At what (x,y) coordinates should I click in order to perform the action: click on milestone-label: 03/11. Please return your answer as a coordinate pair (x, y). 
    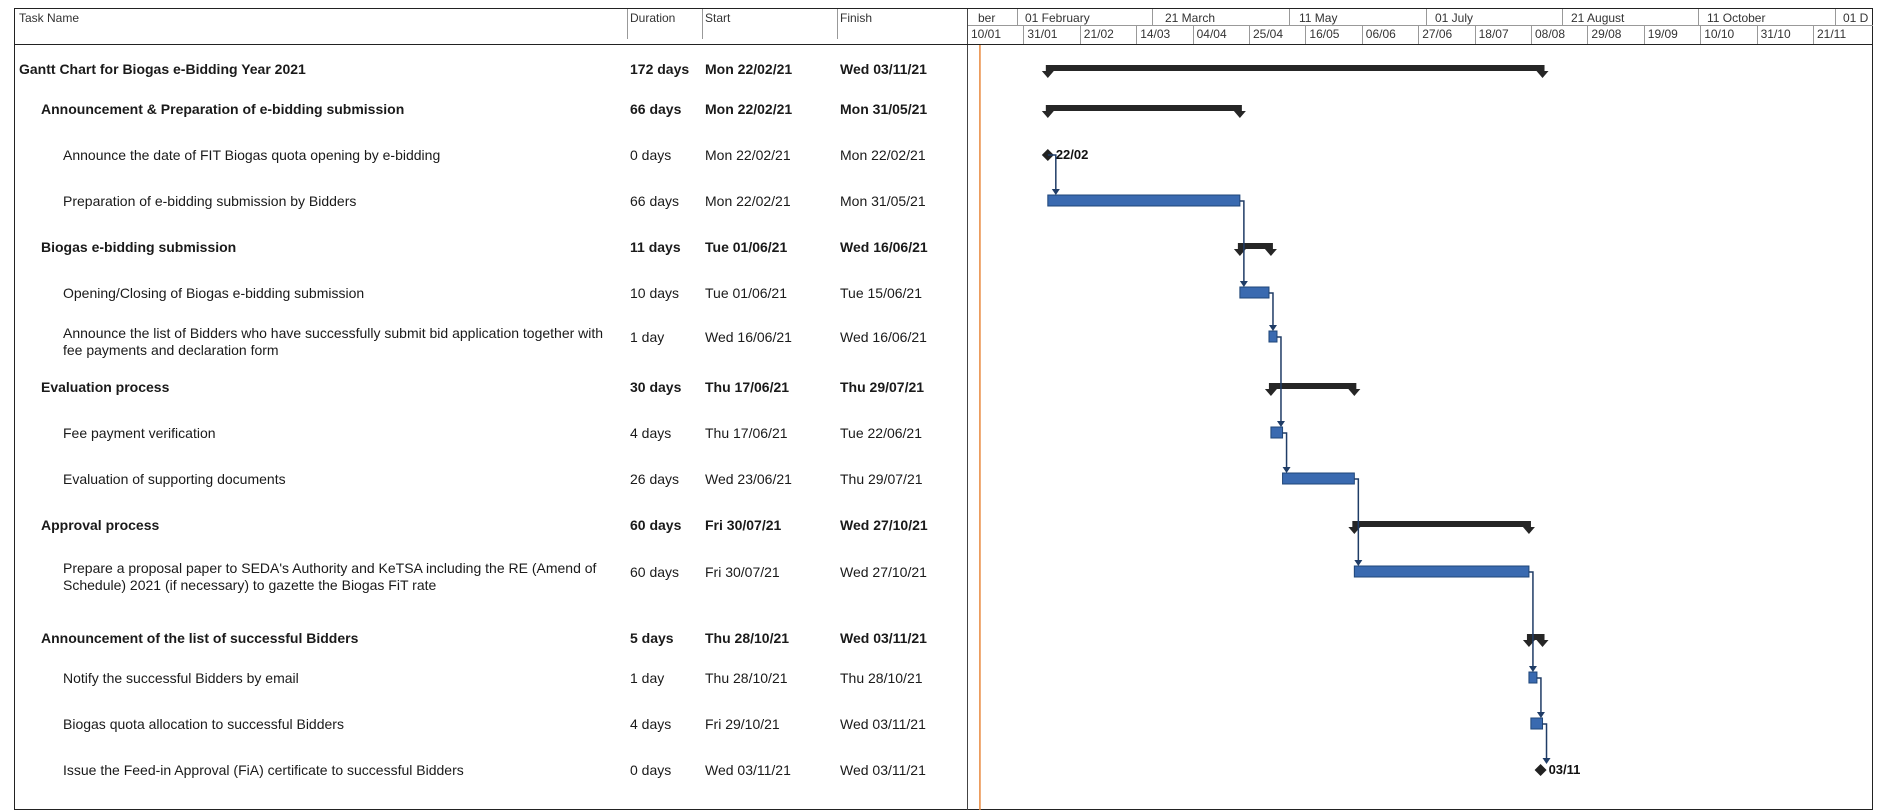
    Looking at the image, I should click on (1565, 769).